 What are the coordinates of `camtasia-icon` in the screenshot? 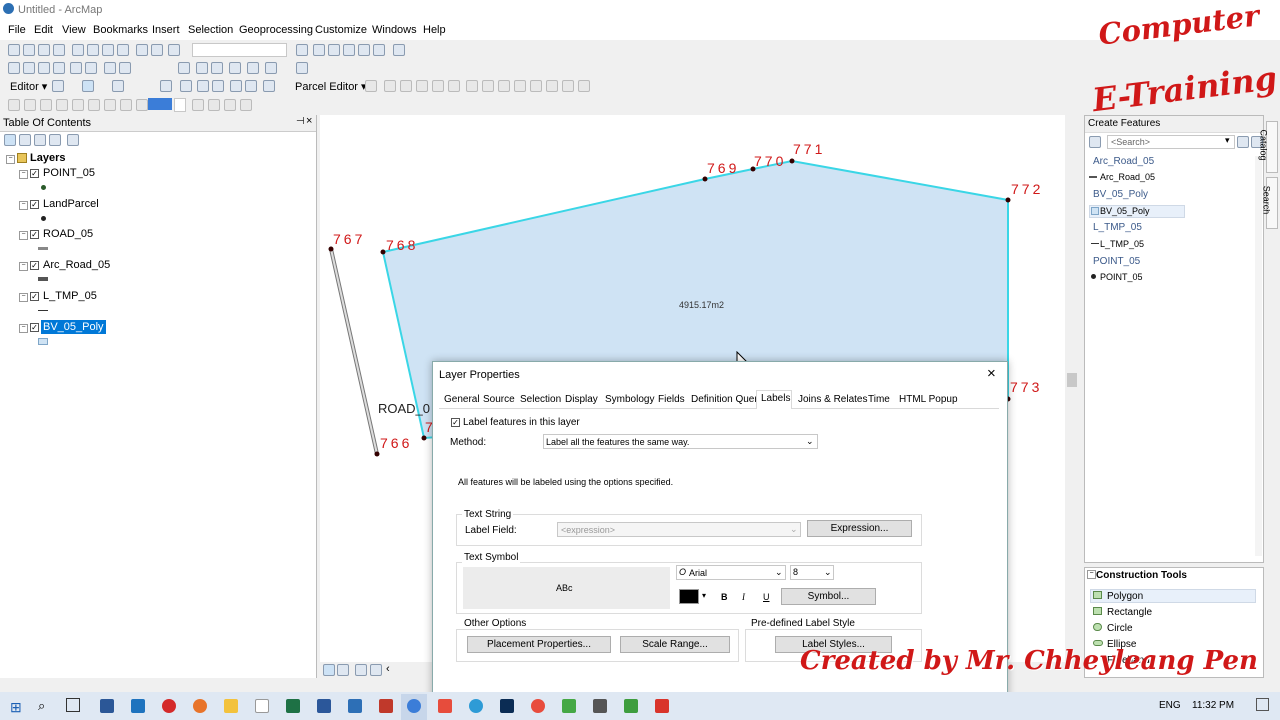 It's located at (631, 706).